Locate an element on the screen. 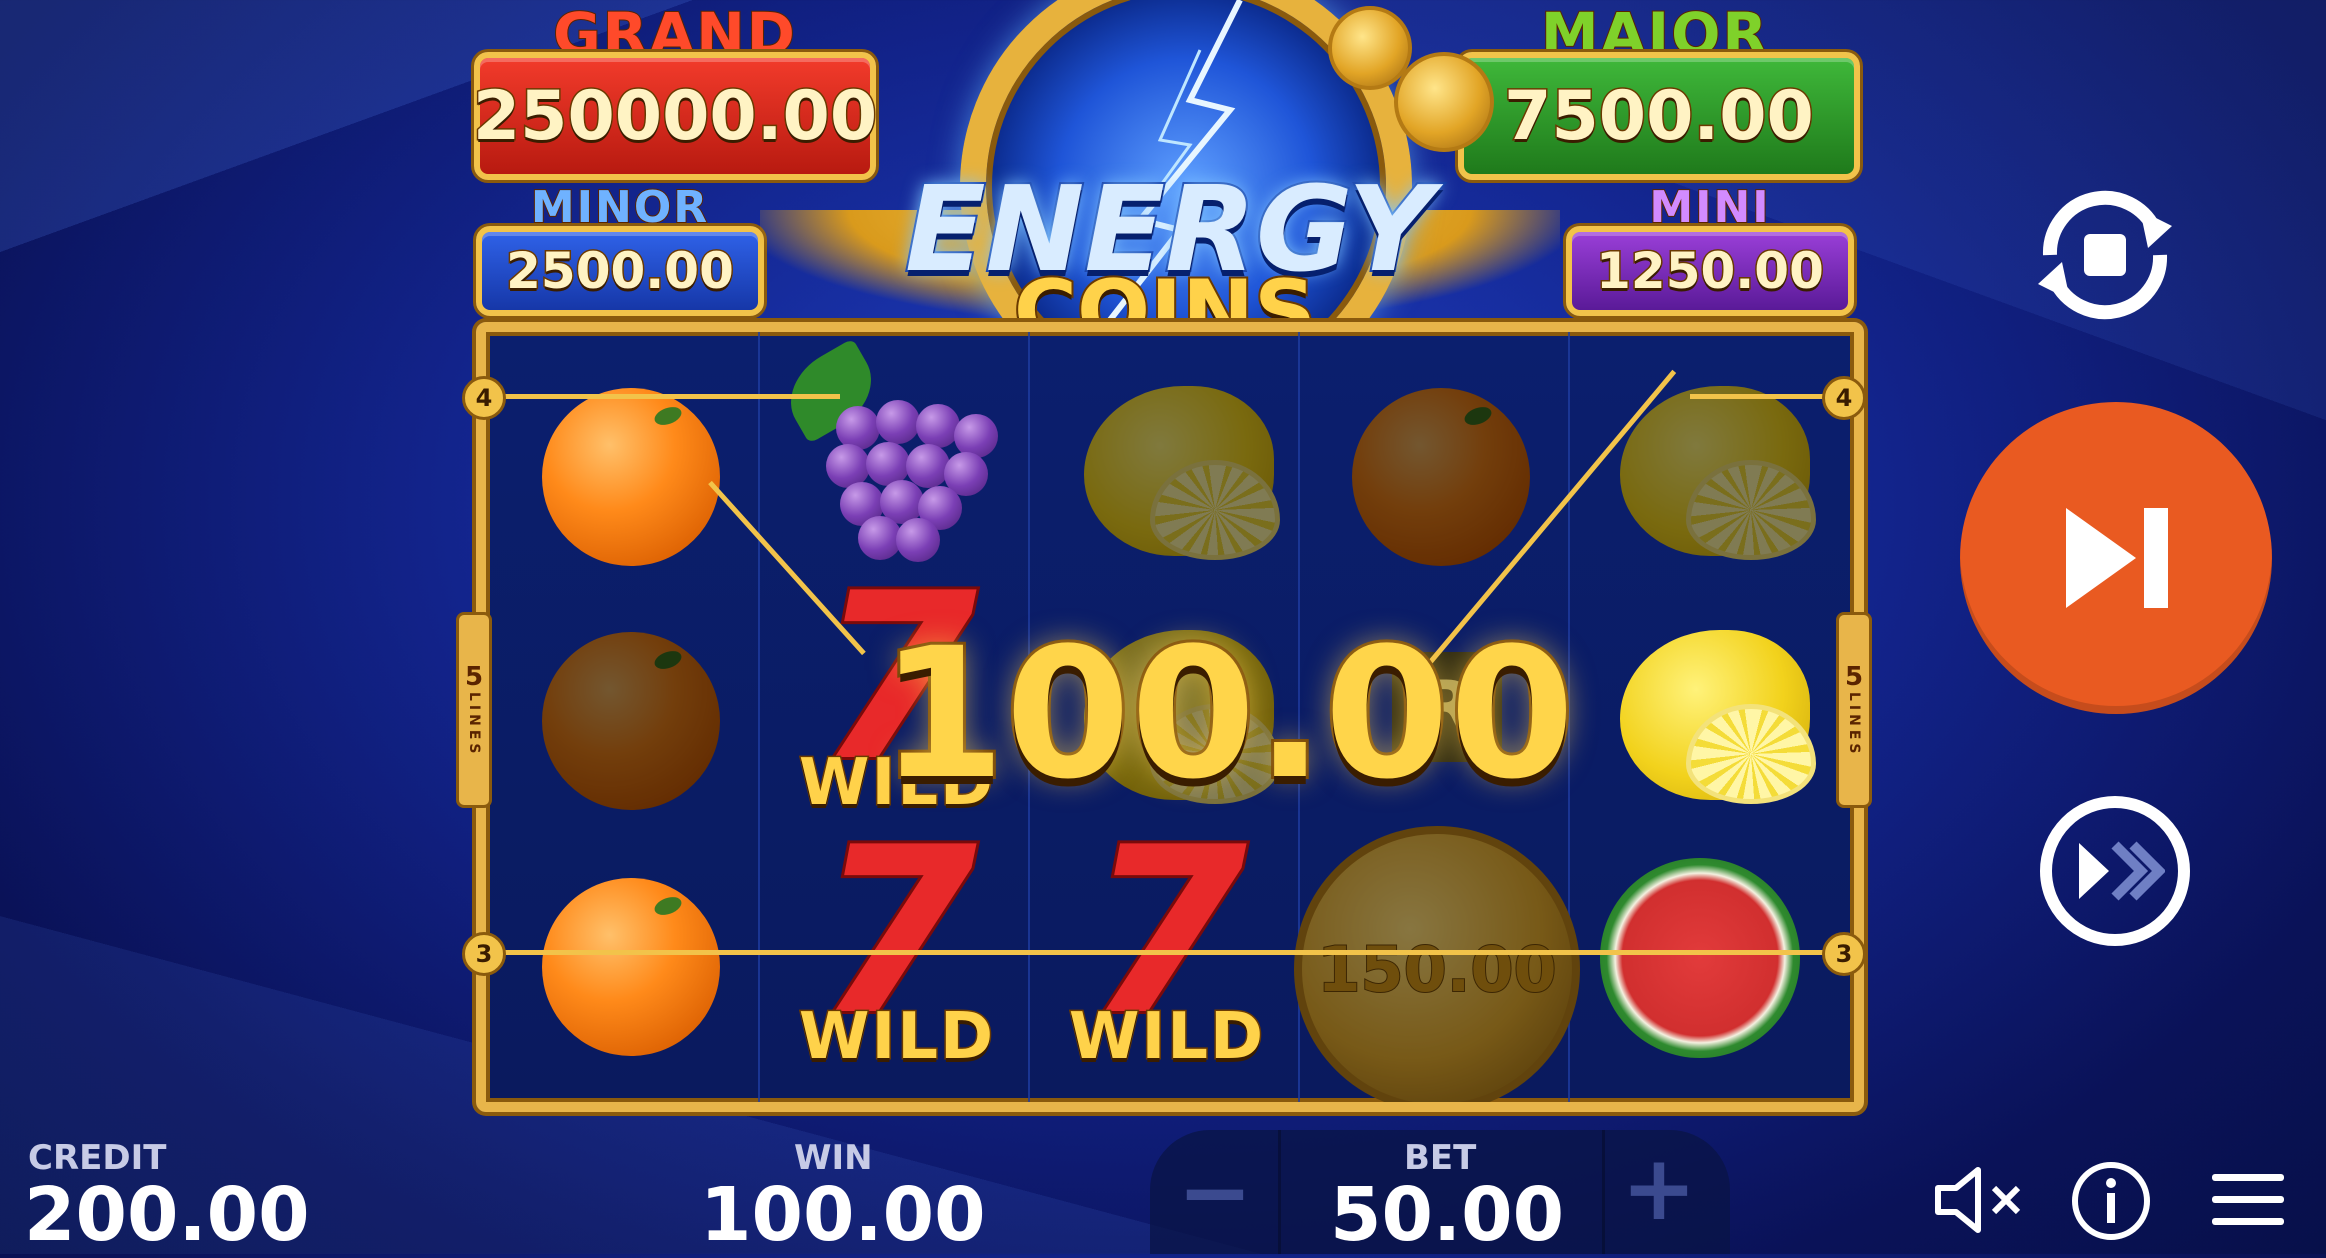  coin-symbol: 150.00 is located at coordinates (1437, 964).